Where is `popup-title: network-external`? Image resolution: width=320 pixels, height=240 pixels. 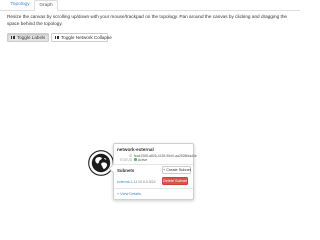 popup-title: network-external is located at coordinates (135, 149).